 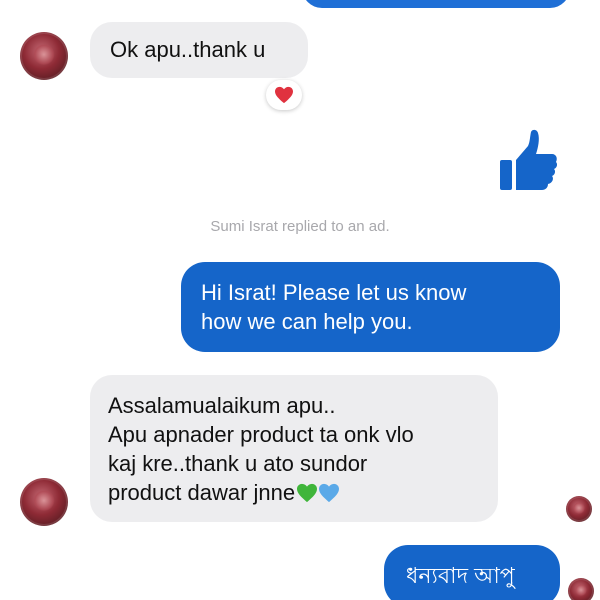 I want to click on message-text-line: product dawar jnne, so click(x=303, y=492).